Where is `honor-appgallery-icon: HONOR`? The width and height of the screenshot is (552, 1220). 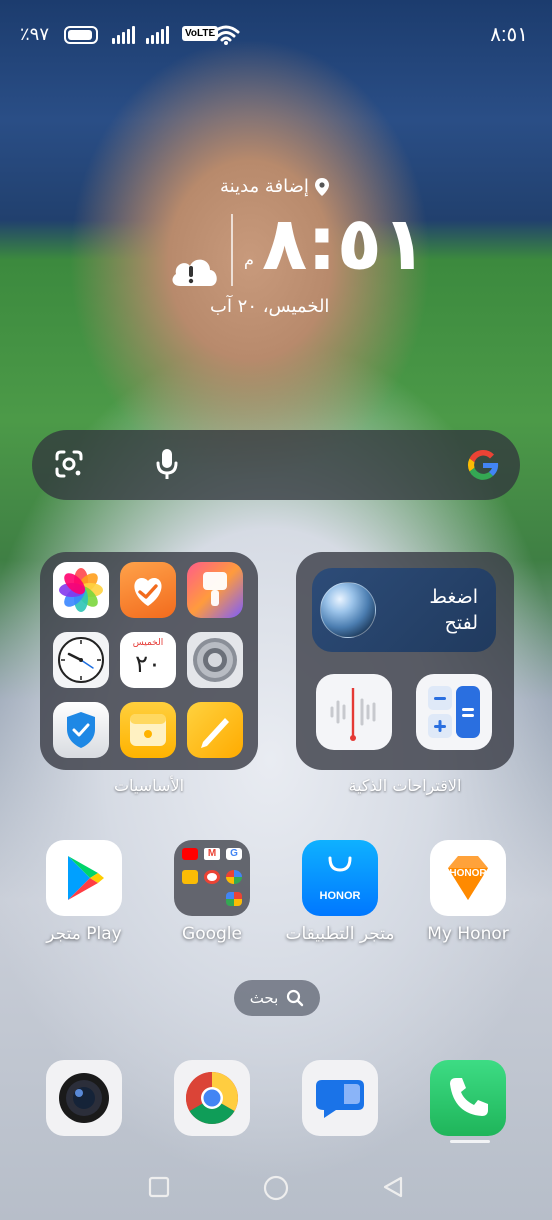 honor-appgallery-icon: HONOR is located at coordinates (340, 878).